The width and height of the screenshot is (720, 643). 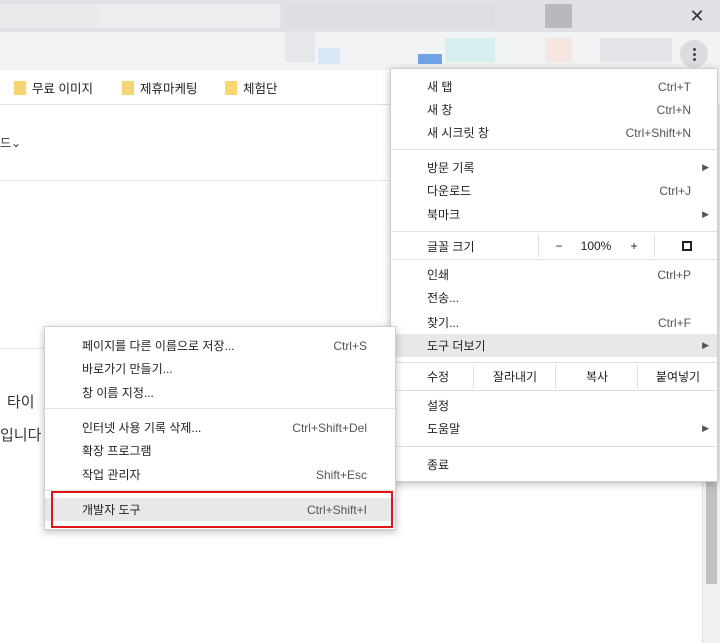 I want to click on menu-item-downloads: 다운로드 Ctrl+J, so click(x=554, y=190).